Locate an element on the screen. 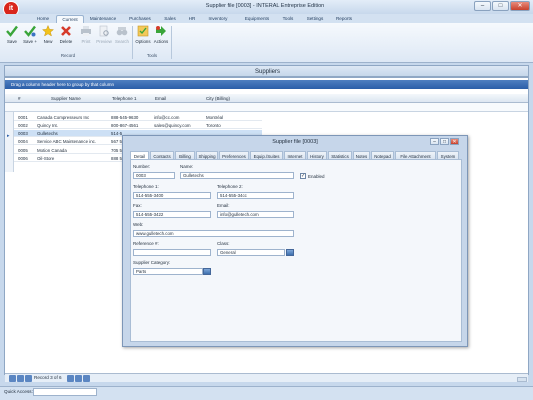 The width and height of the screenshot is (533, 400). preview-button: Preview is located at coordinates (104, 34).